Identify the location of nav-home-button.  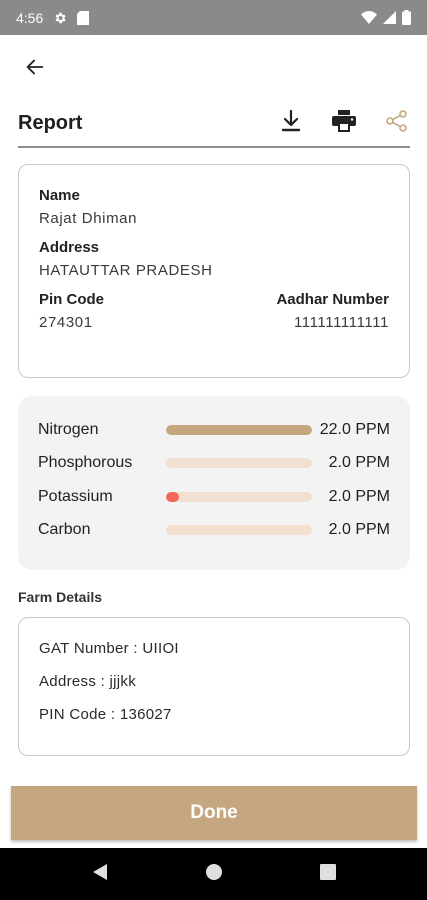
(214, 874).